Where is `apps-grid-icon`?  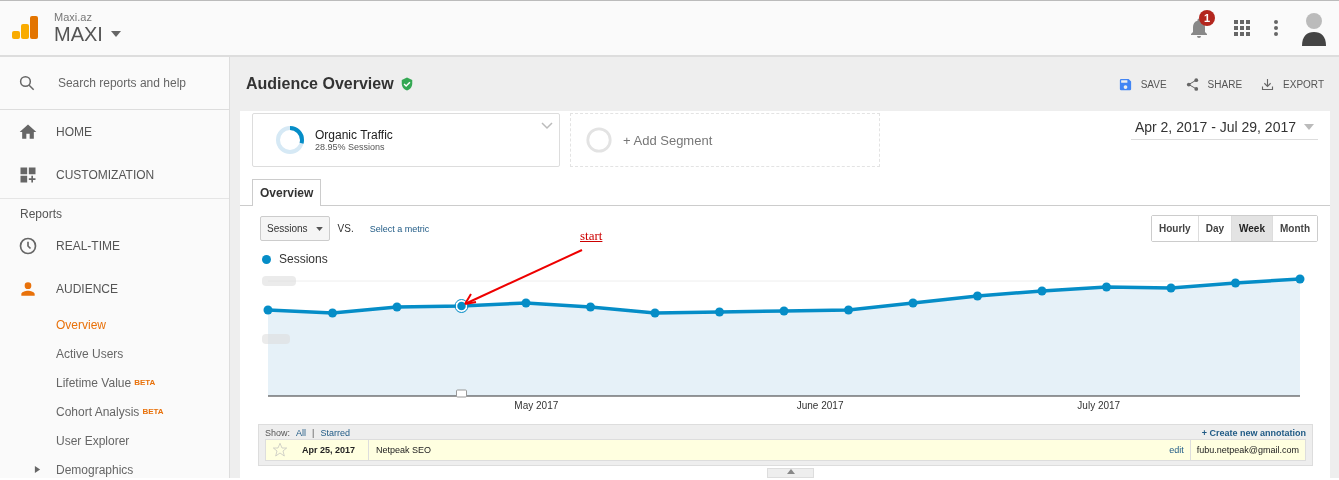 apps-grid-icon is located at coordinates (1242, 28).